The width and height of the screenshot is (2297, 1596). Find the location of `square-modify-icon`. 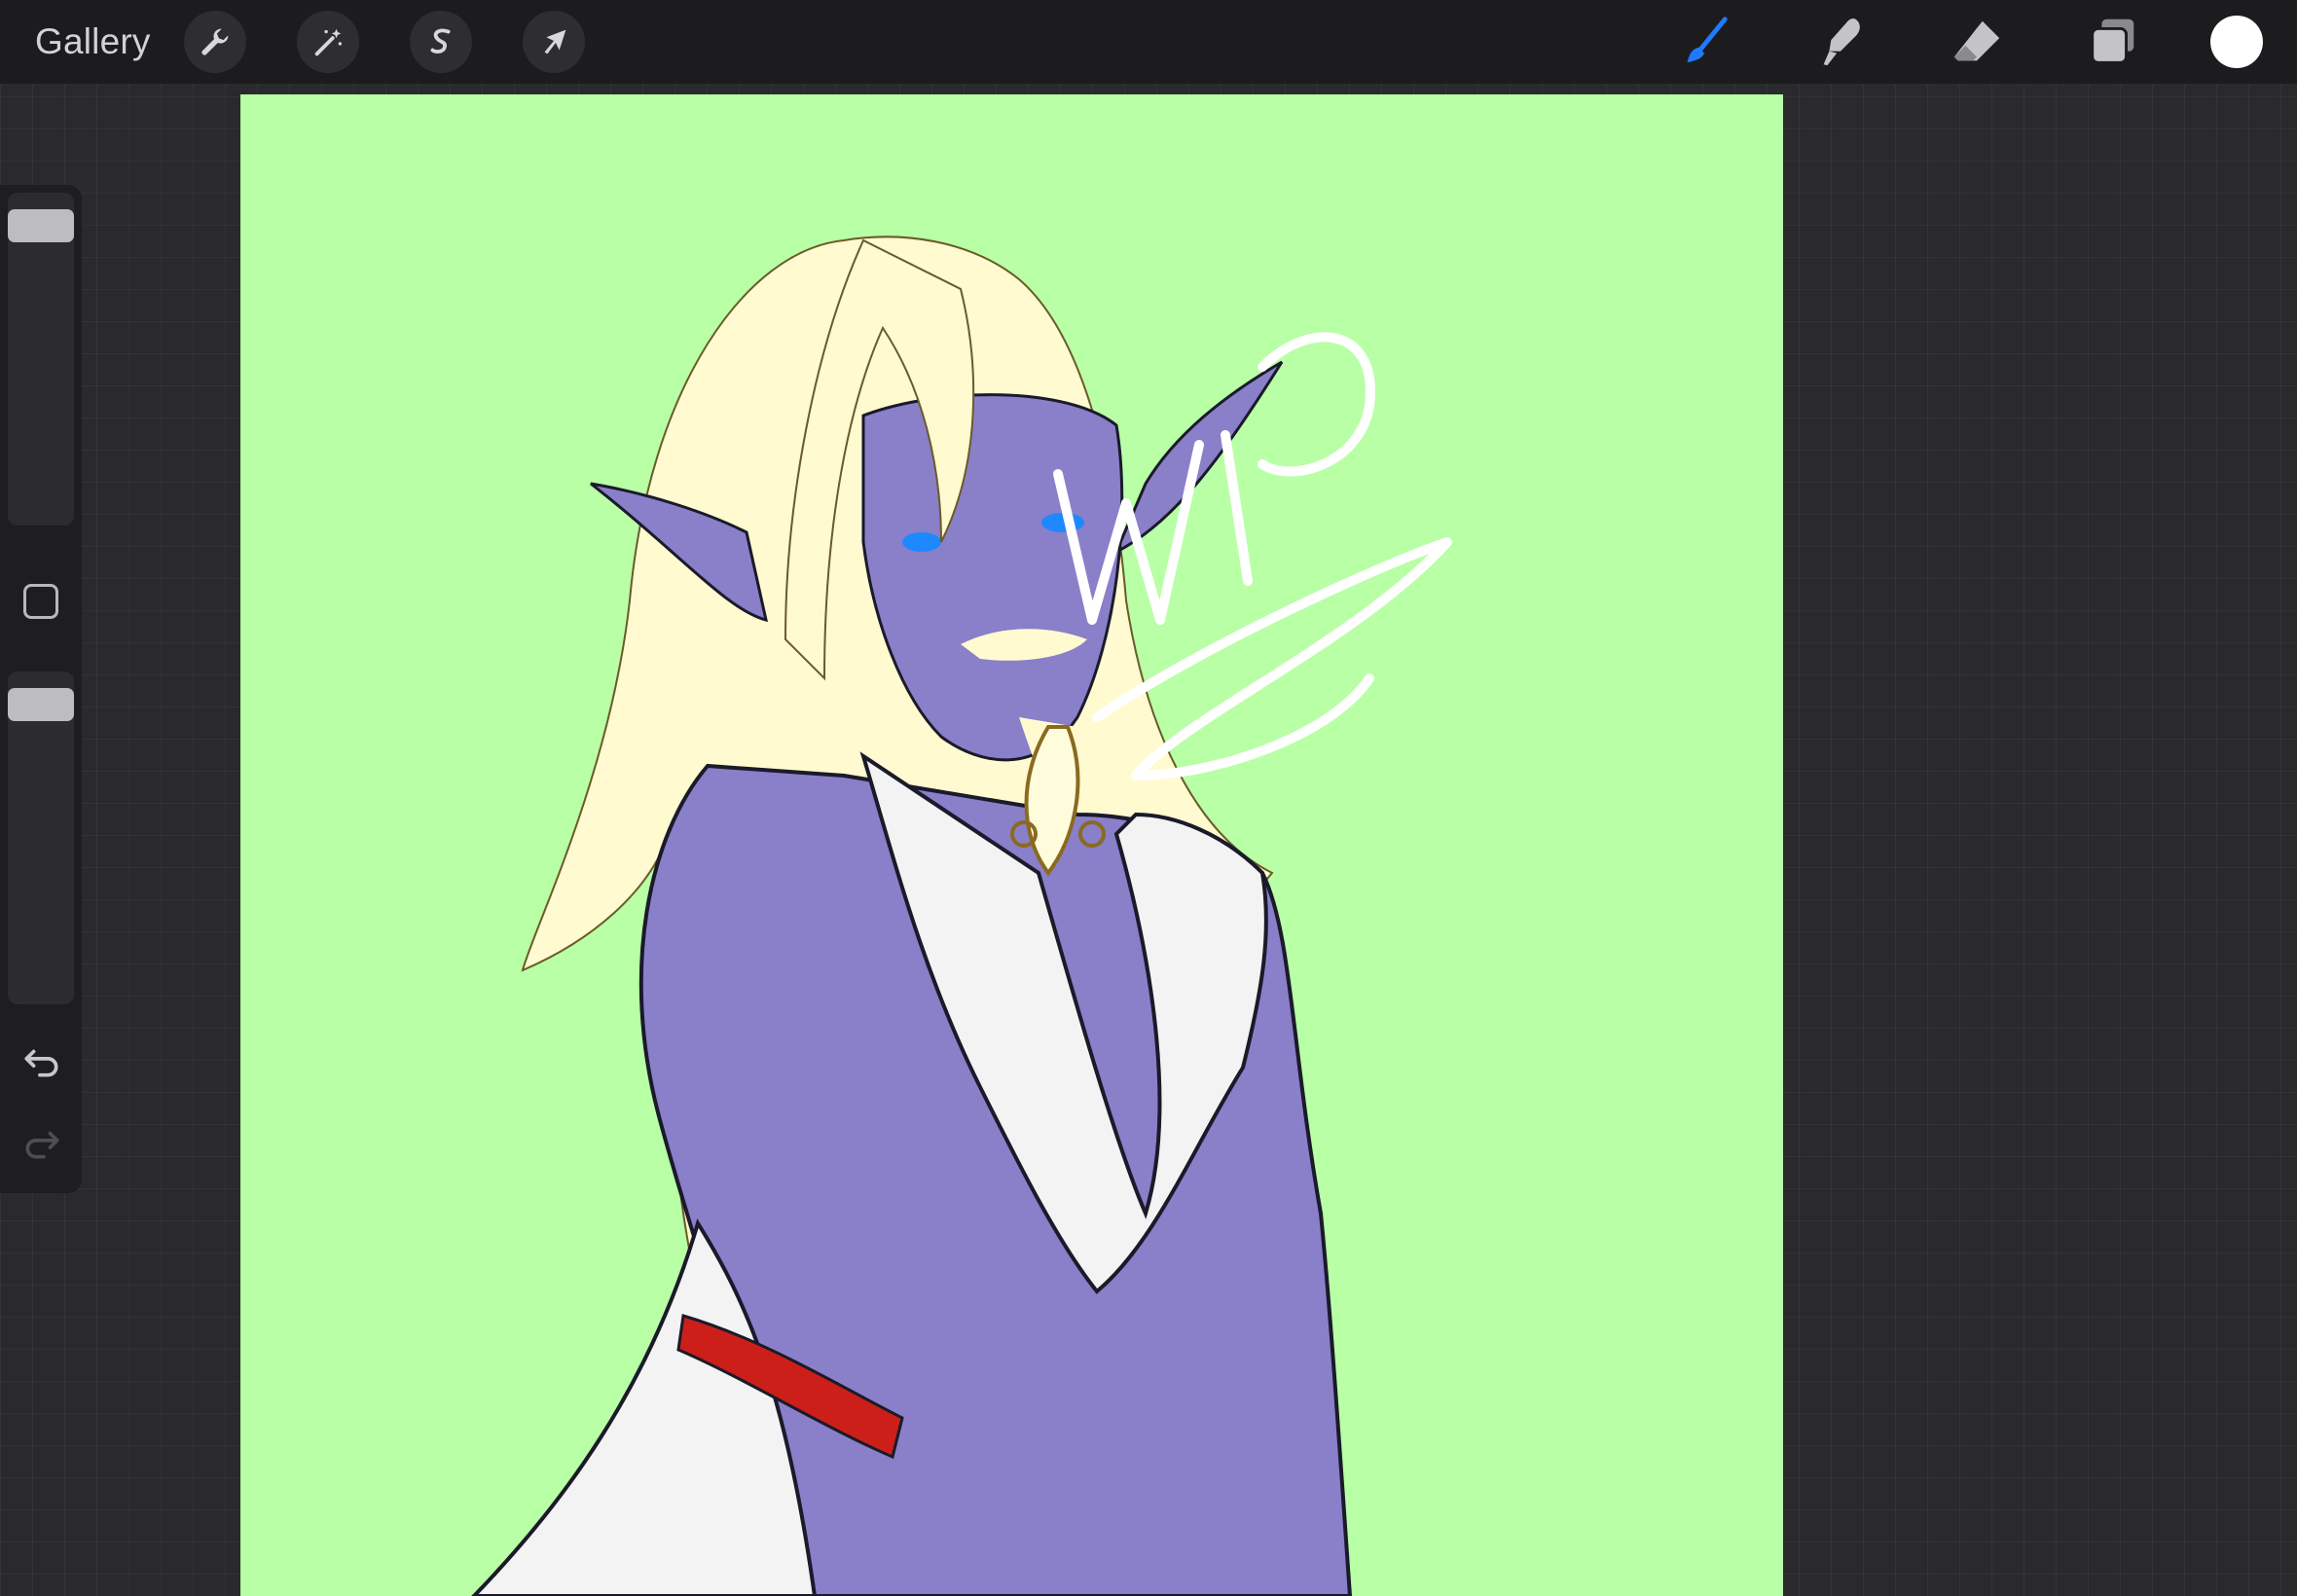

square-modify-icon is located at coordinates (40, 601).